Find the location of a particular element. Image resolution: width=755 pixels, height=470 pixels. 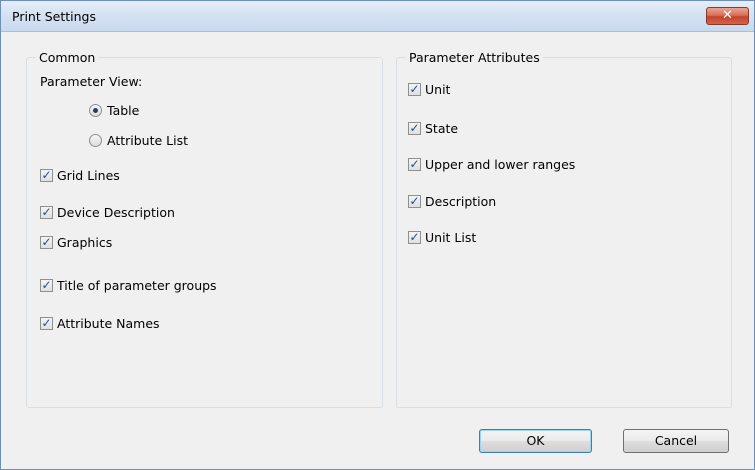

description-label: Description is located at coordinates (460, 201).